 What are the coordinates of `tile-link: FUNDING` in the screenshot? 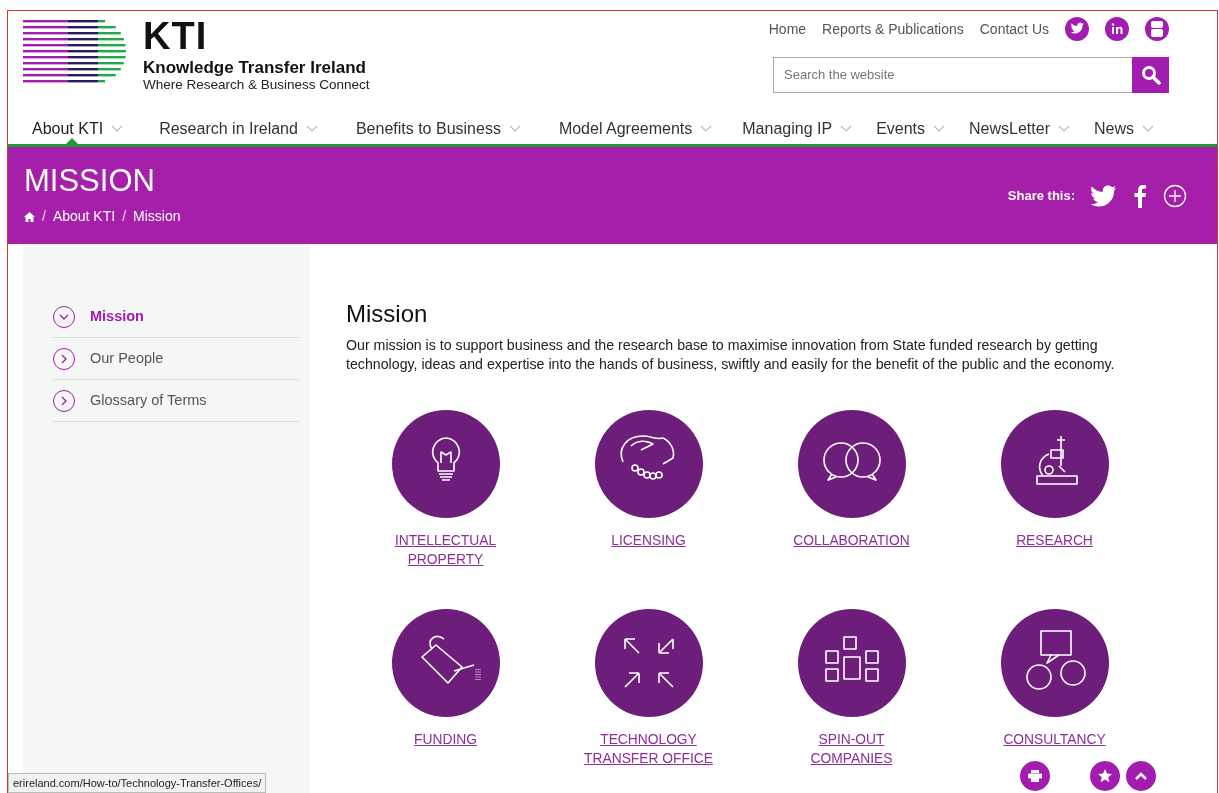 It's located at (445, 740).